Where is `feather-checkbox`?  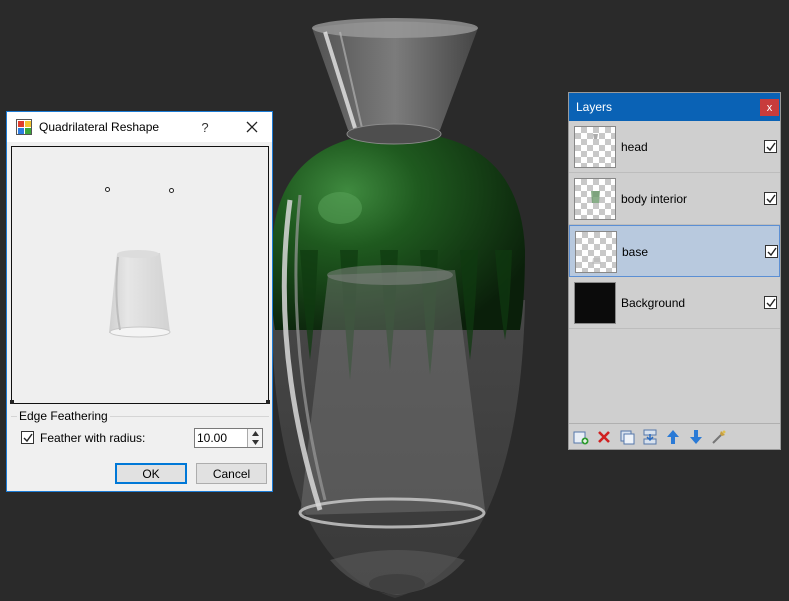 feather-checkbox is located at coordinates (27, 437).